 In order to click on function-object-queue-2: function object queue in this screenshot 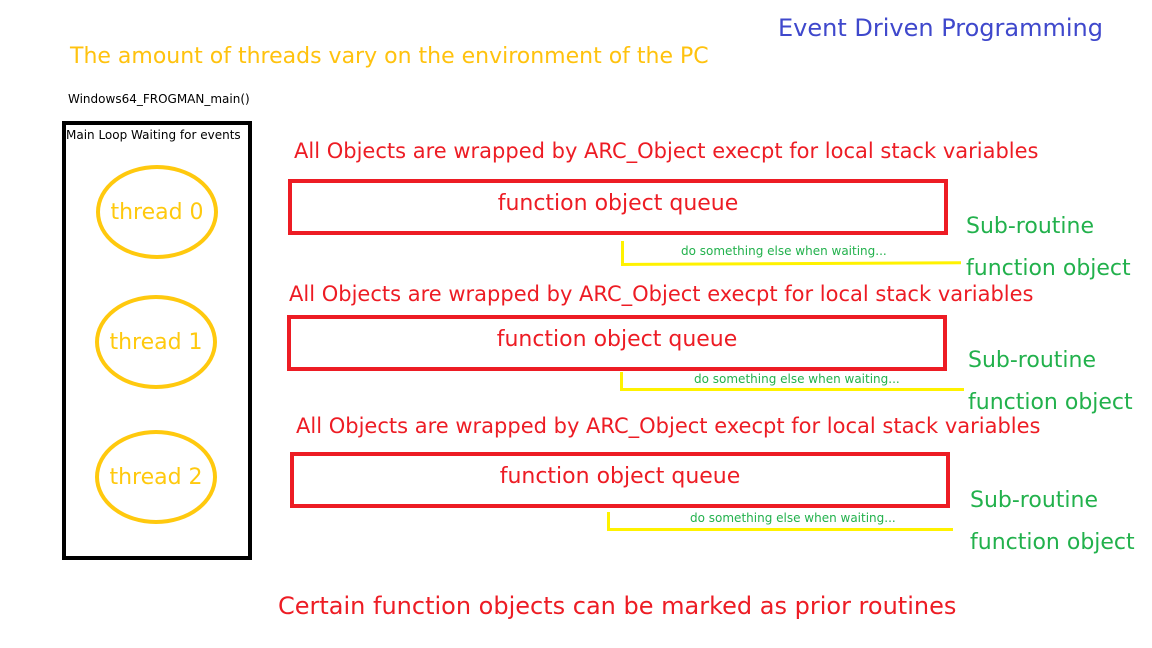, I will do `click(620, 480)`.